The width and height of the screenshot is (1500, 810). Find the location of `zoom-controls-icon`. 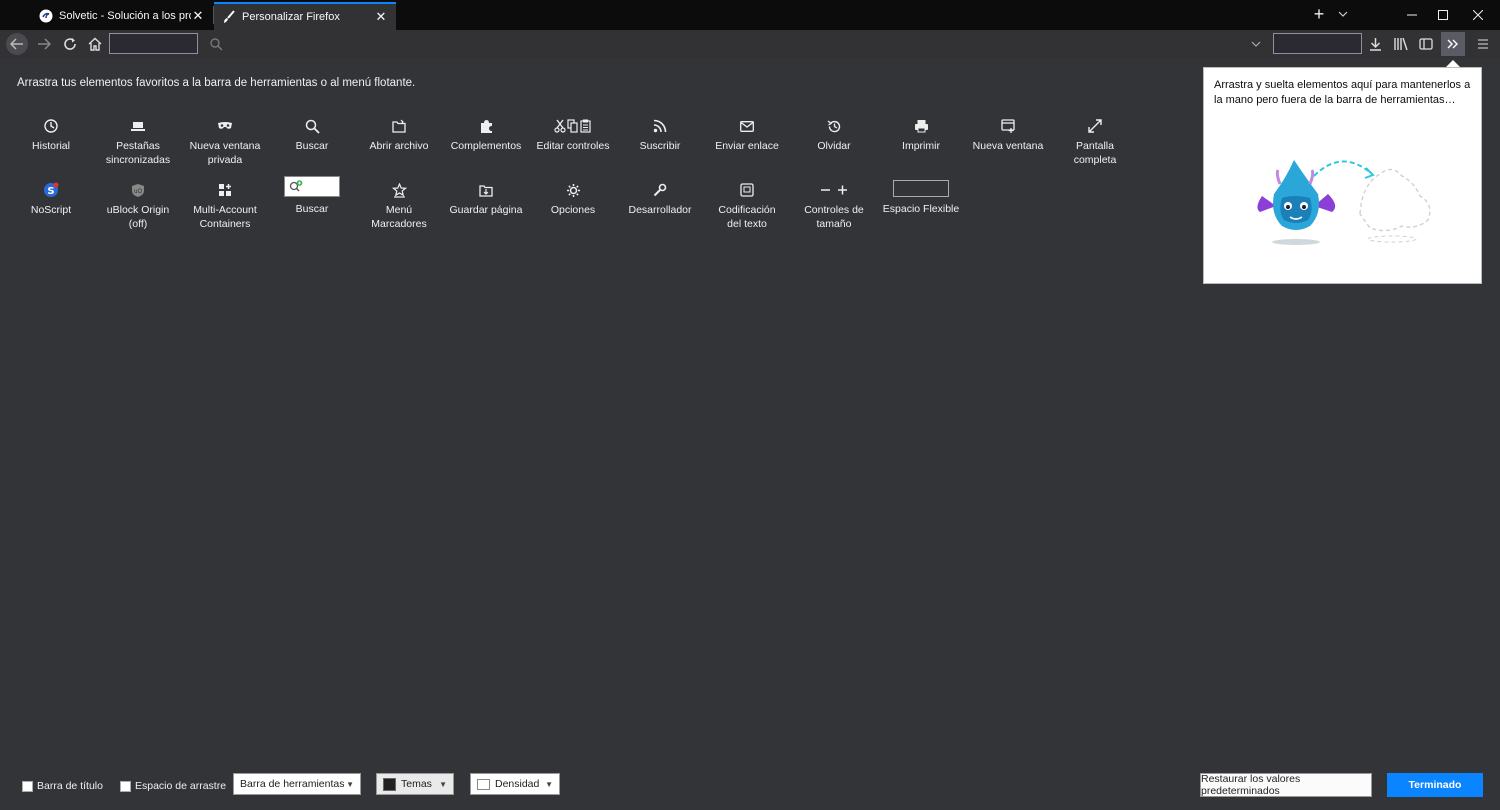

zoom-controls-icon is located at coordinates (834, 190).